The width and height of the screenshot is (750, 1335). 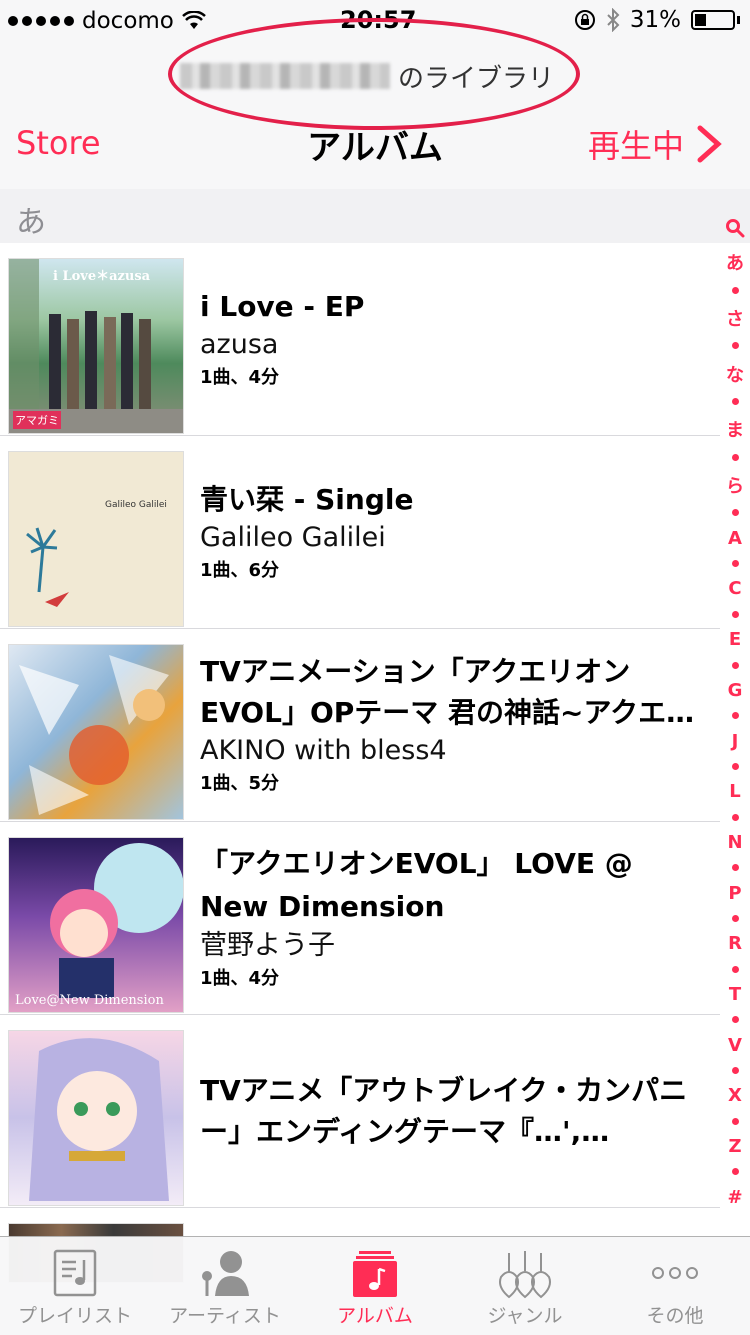 What do you see at coordinates (323, 750) in the screenshot?
I see `album-artist: AKINO with bless4` at bounding box center [323, 750].